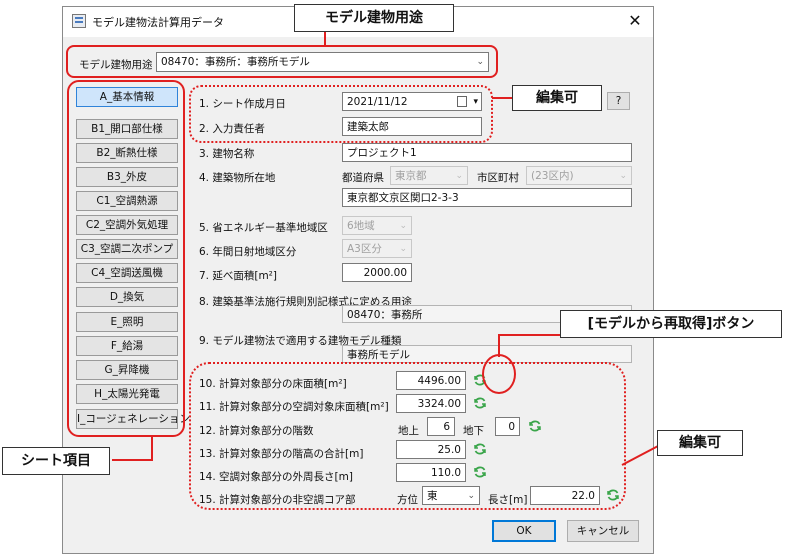  What do you see at coordinates (363, 178) in the screenshot?
I see `prefecture-label: 都道府県` at bounding box center [363, 178].